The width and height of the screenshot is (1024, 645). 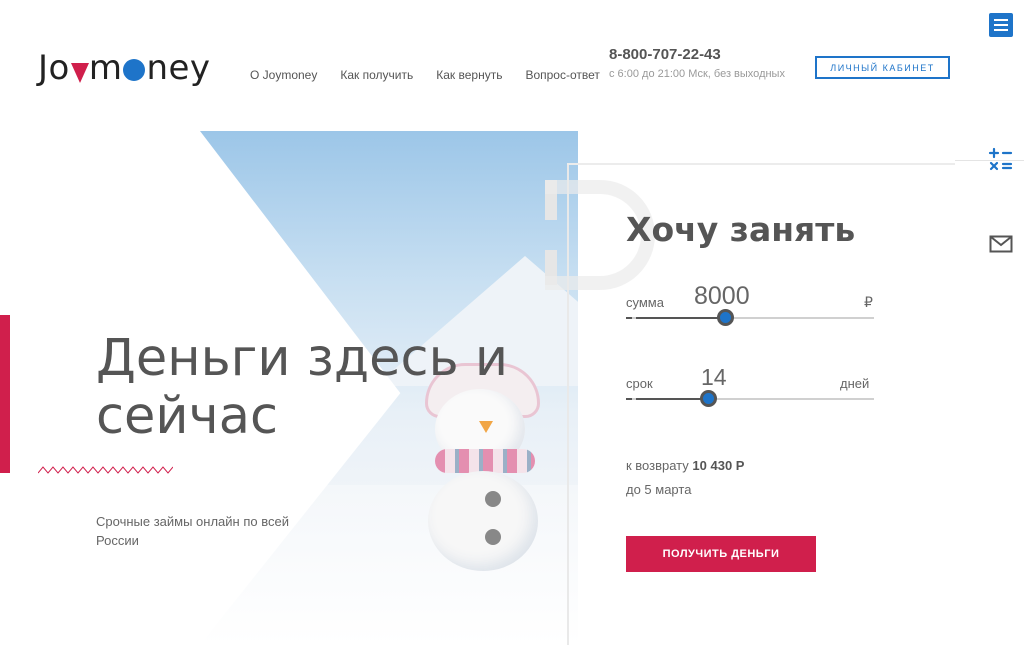 I want to click on term-unit: дней, so click(x=855, y=383).